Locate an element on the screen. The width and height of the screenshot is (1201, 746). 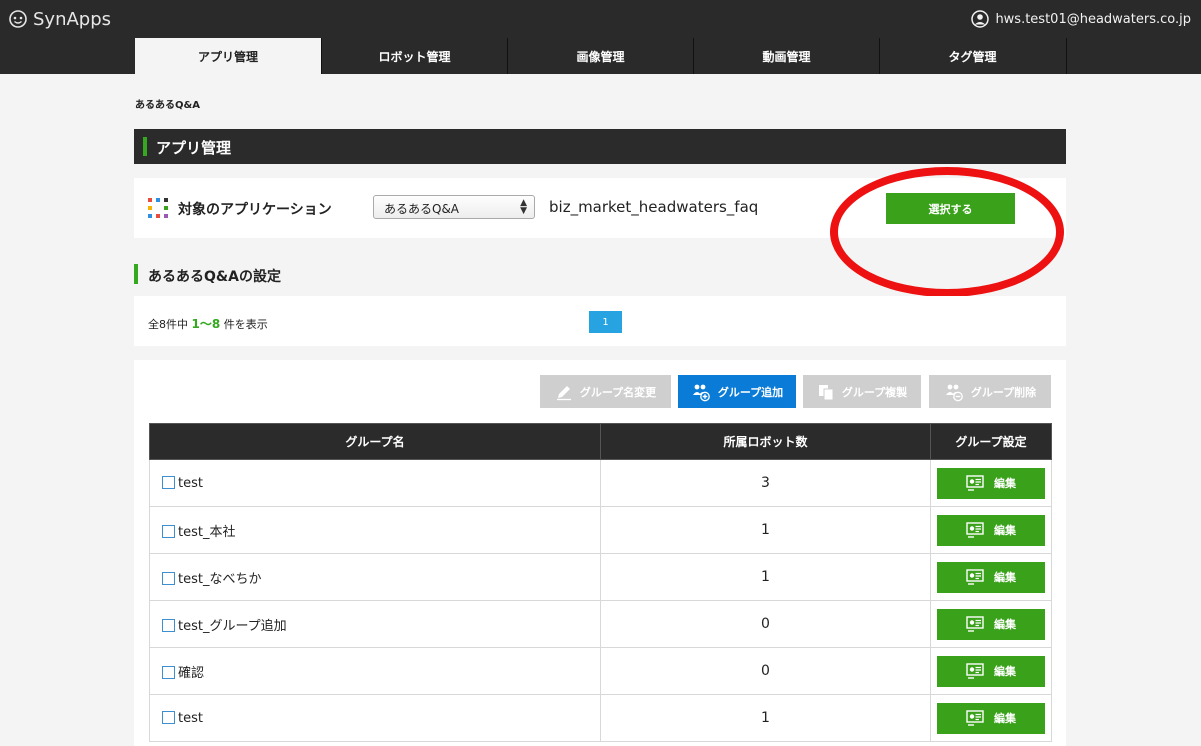
tab-app-management: アプリ管理 is located at coordinates (228, 56).